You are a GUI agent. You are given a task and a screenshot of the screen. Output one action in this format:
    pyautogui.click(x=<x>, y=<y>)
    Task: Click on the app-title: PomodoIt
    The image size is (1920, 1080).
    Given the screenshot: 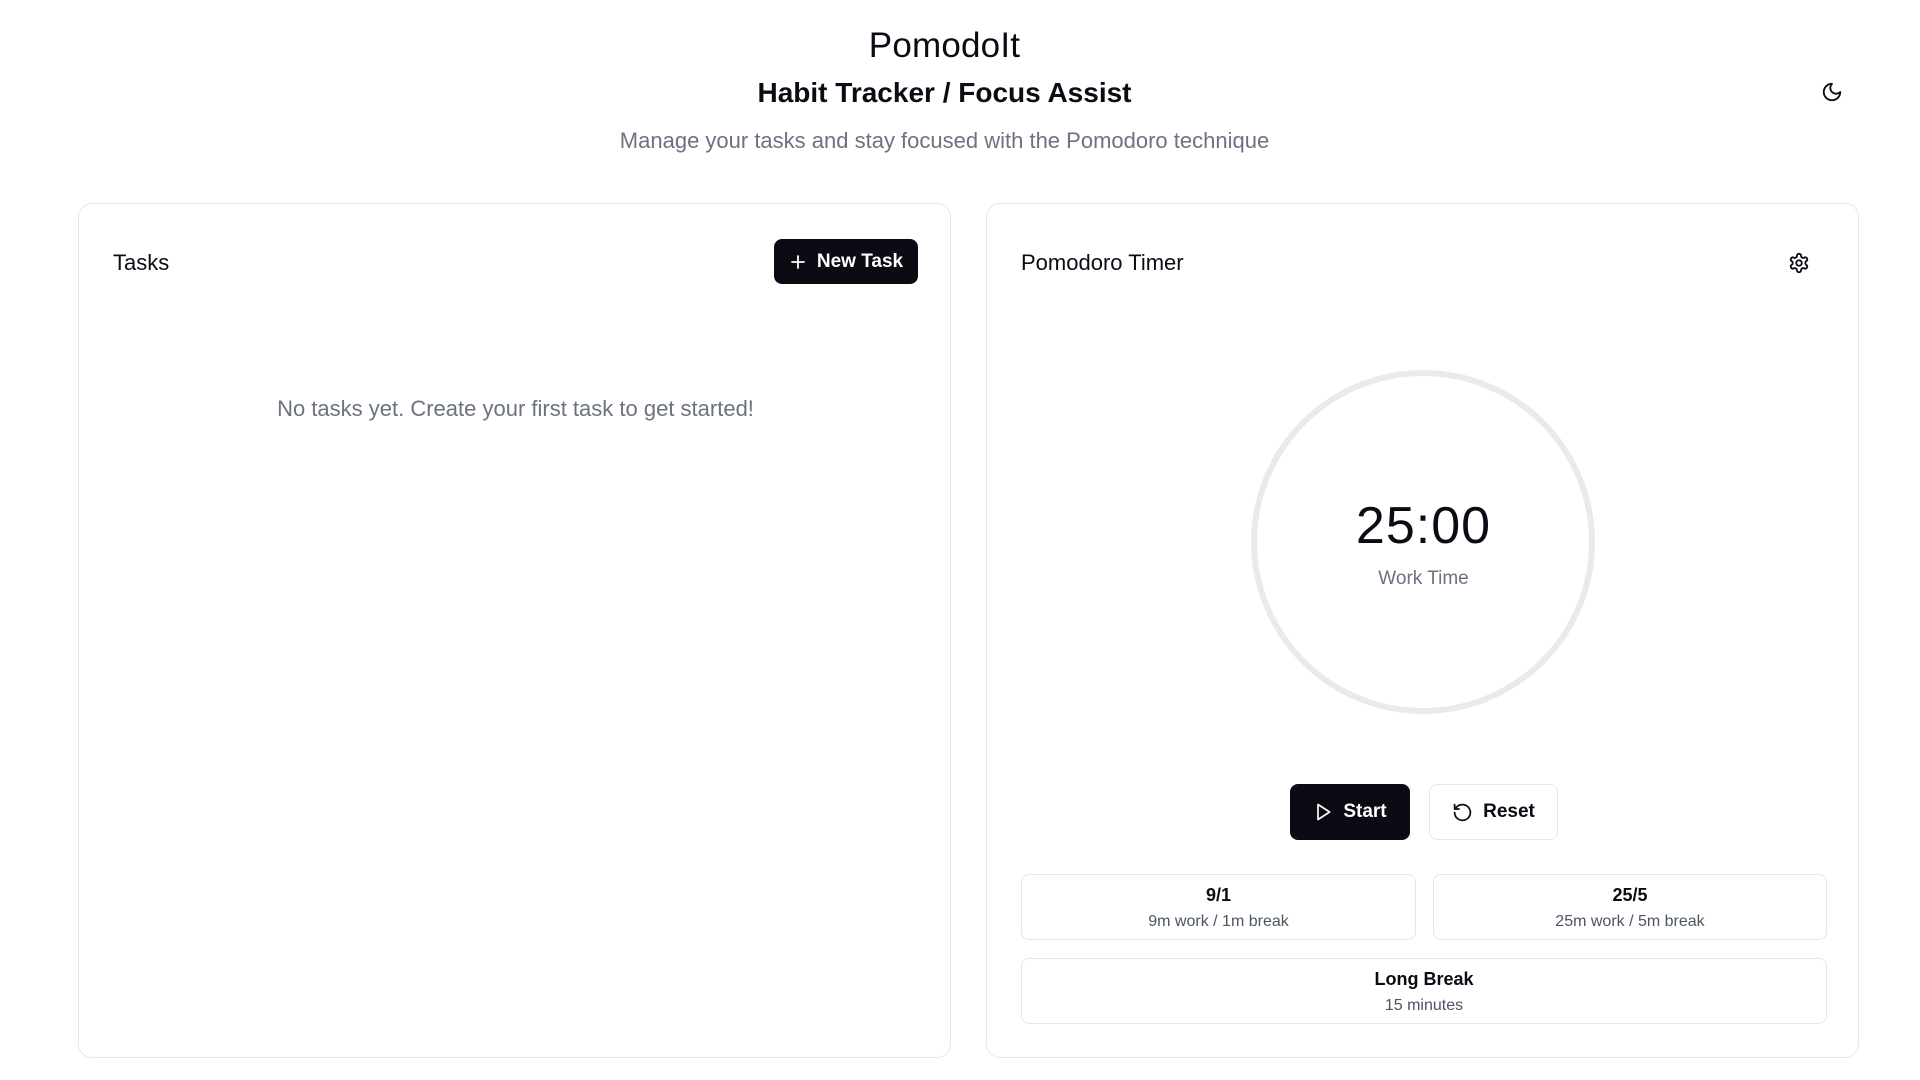 What is the action you would take?
    pyautogui.click(x=944, y=45)
    